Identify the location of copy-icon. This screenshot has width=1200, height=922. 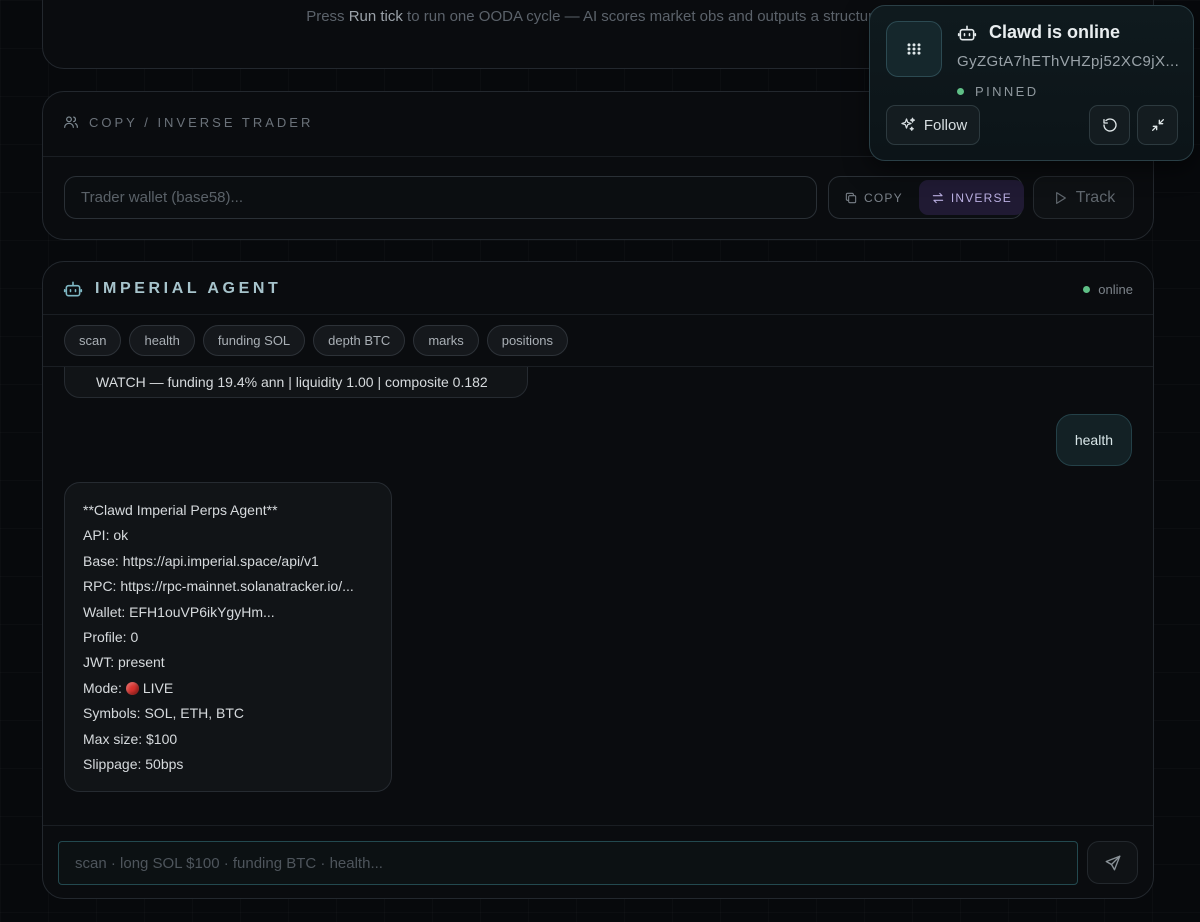
(851, 197).